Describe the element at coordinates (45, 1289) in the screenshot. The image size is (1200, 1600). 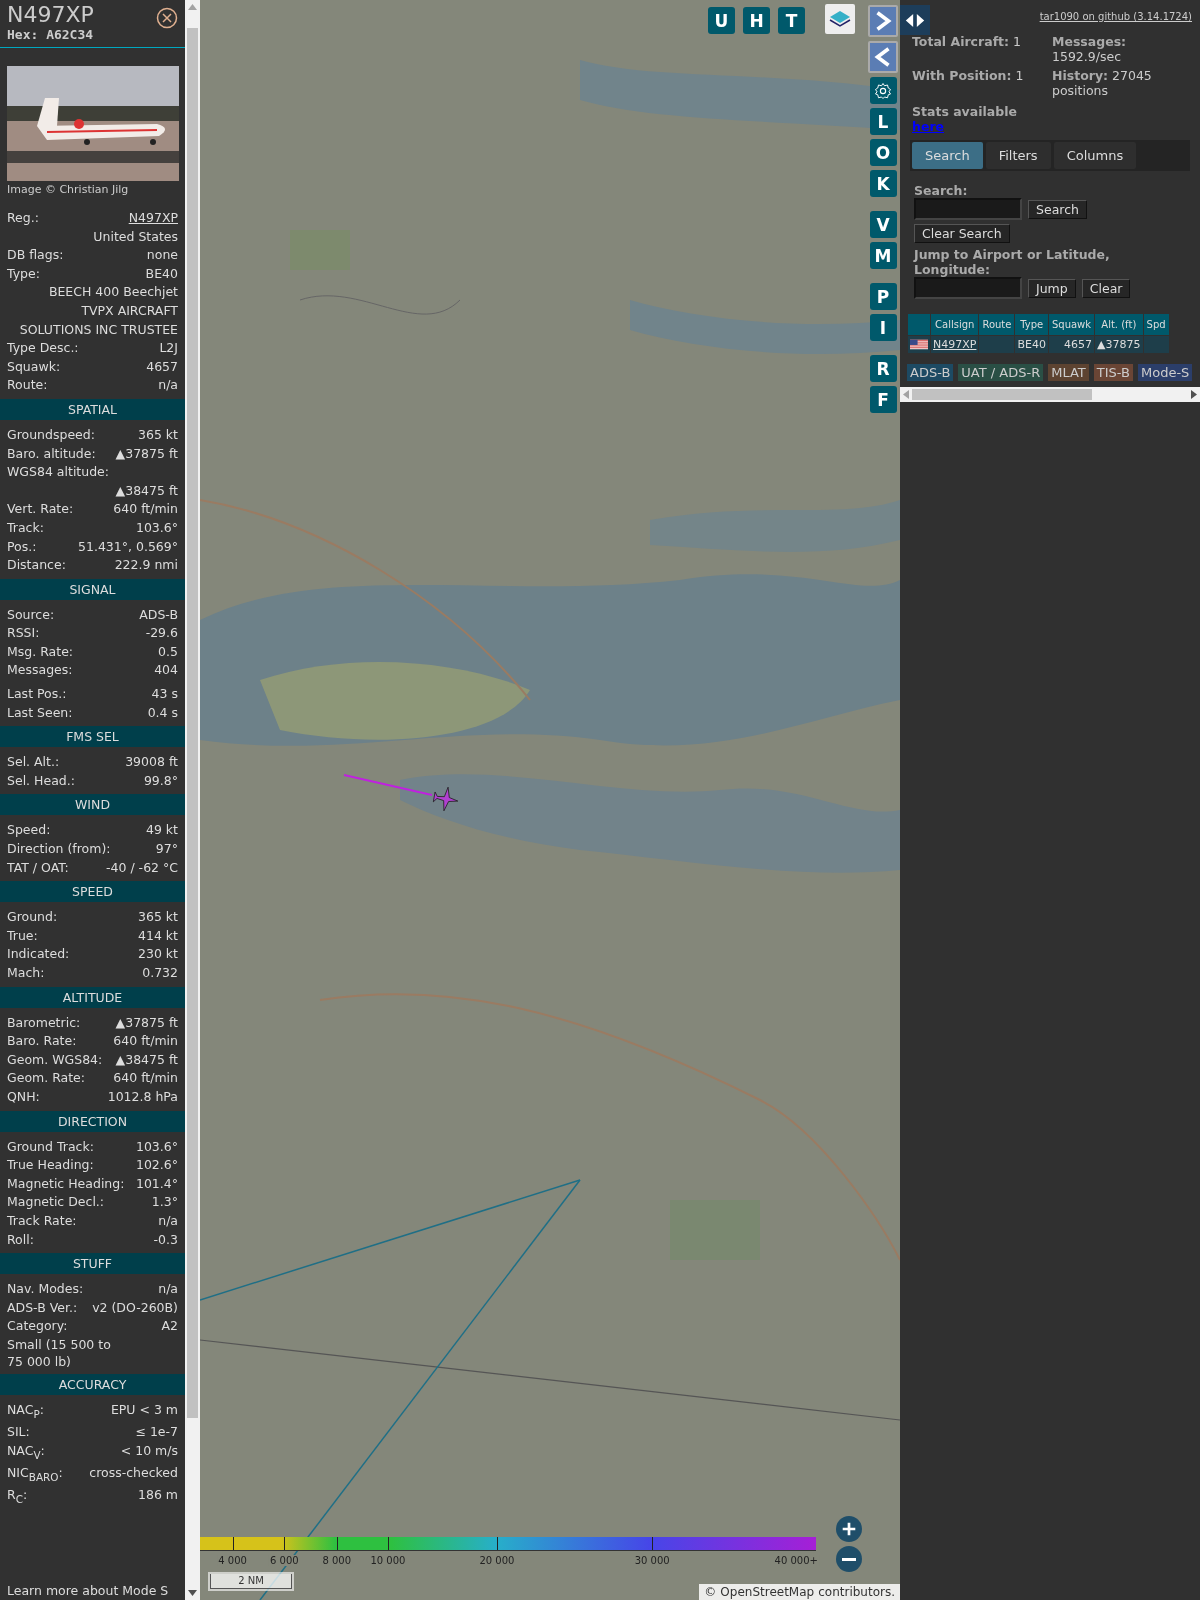
I see `field-label: Nav. Modes:` at that location.